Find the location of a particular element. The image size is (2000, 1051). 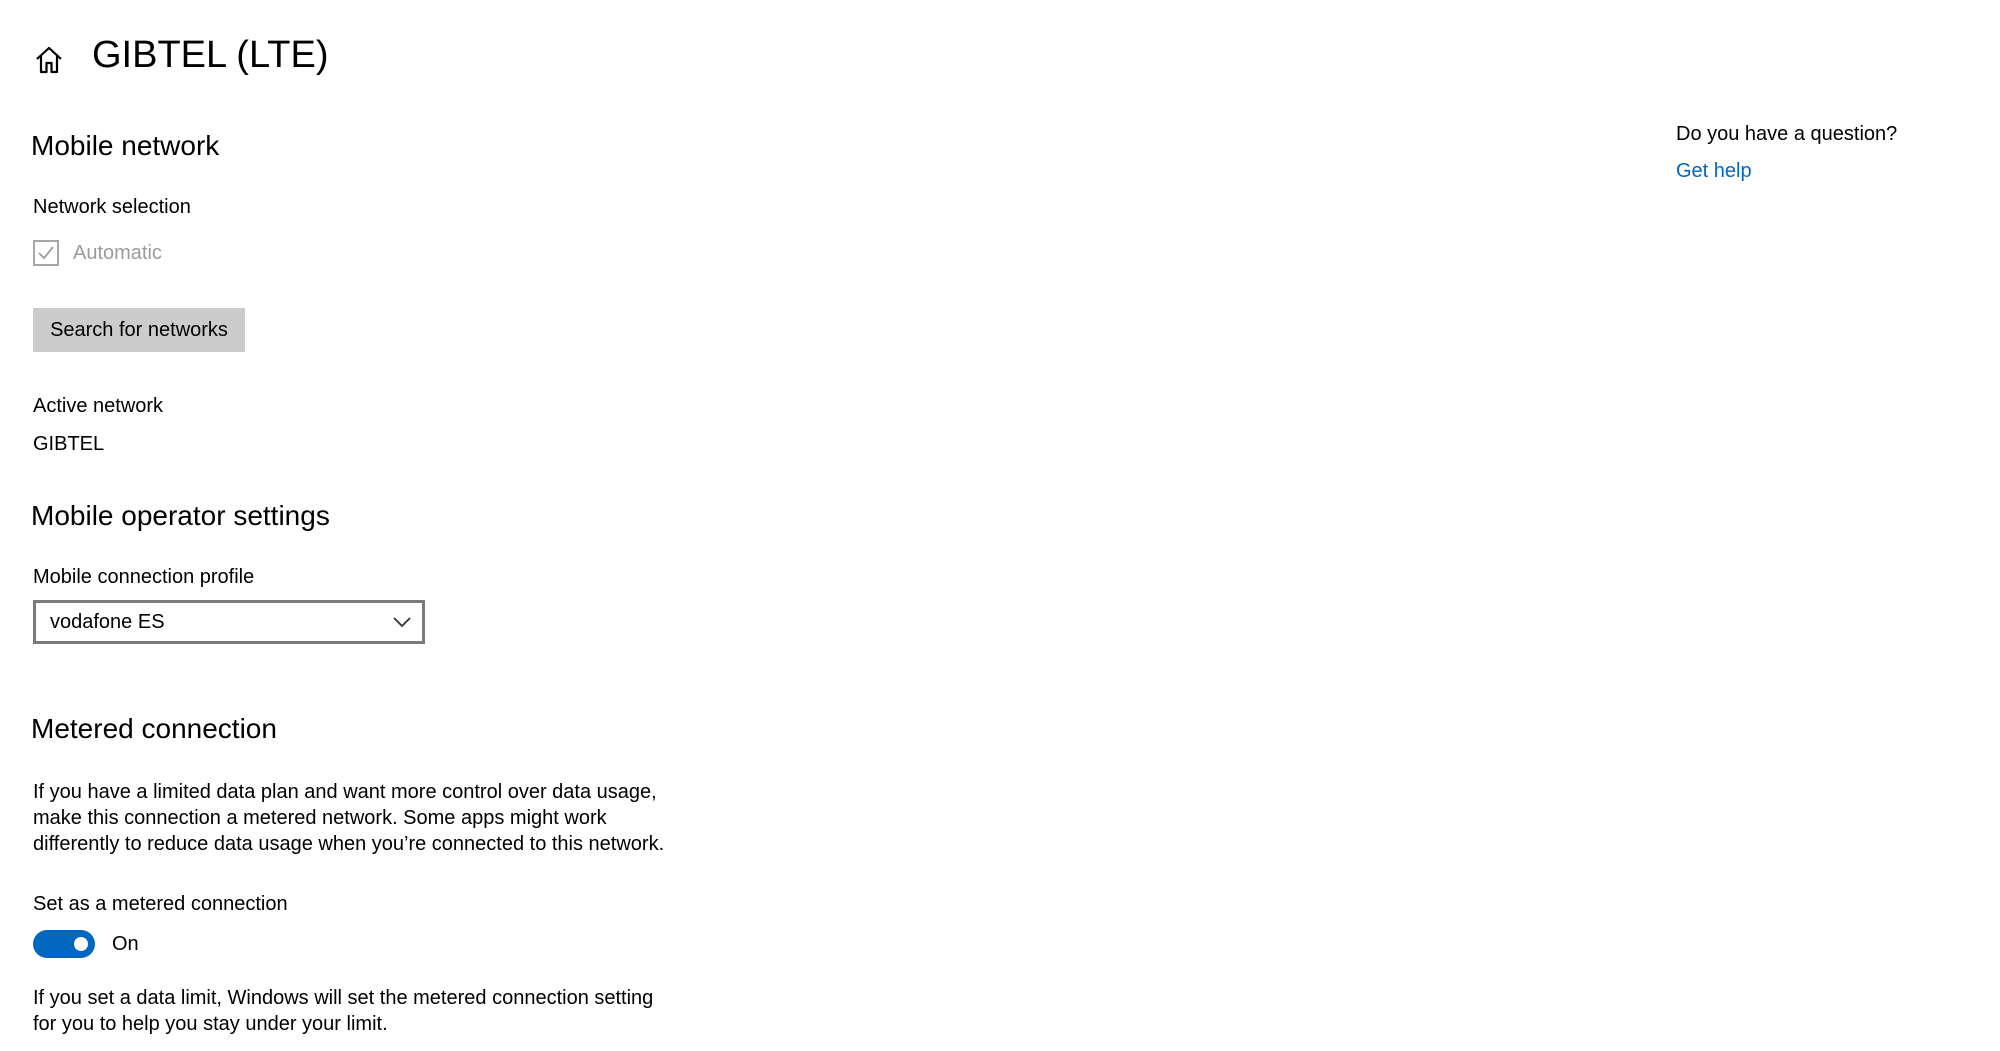

network-selection-label: Network selection is located at coordinates (112, 207).